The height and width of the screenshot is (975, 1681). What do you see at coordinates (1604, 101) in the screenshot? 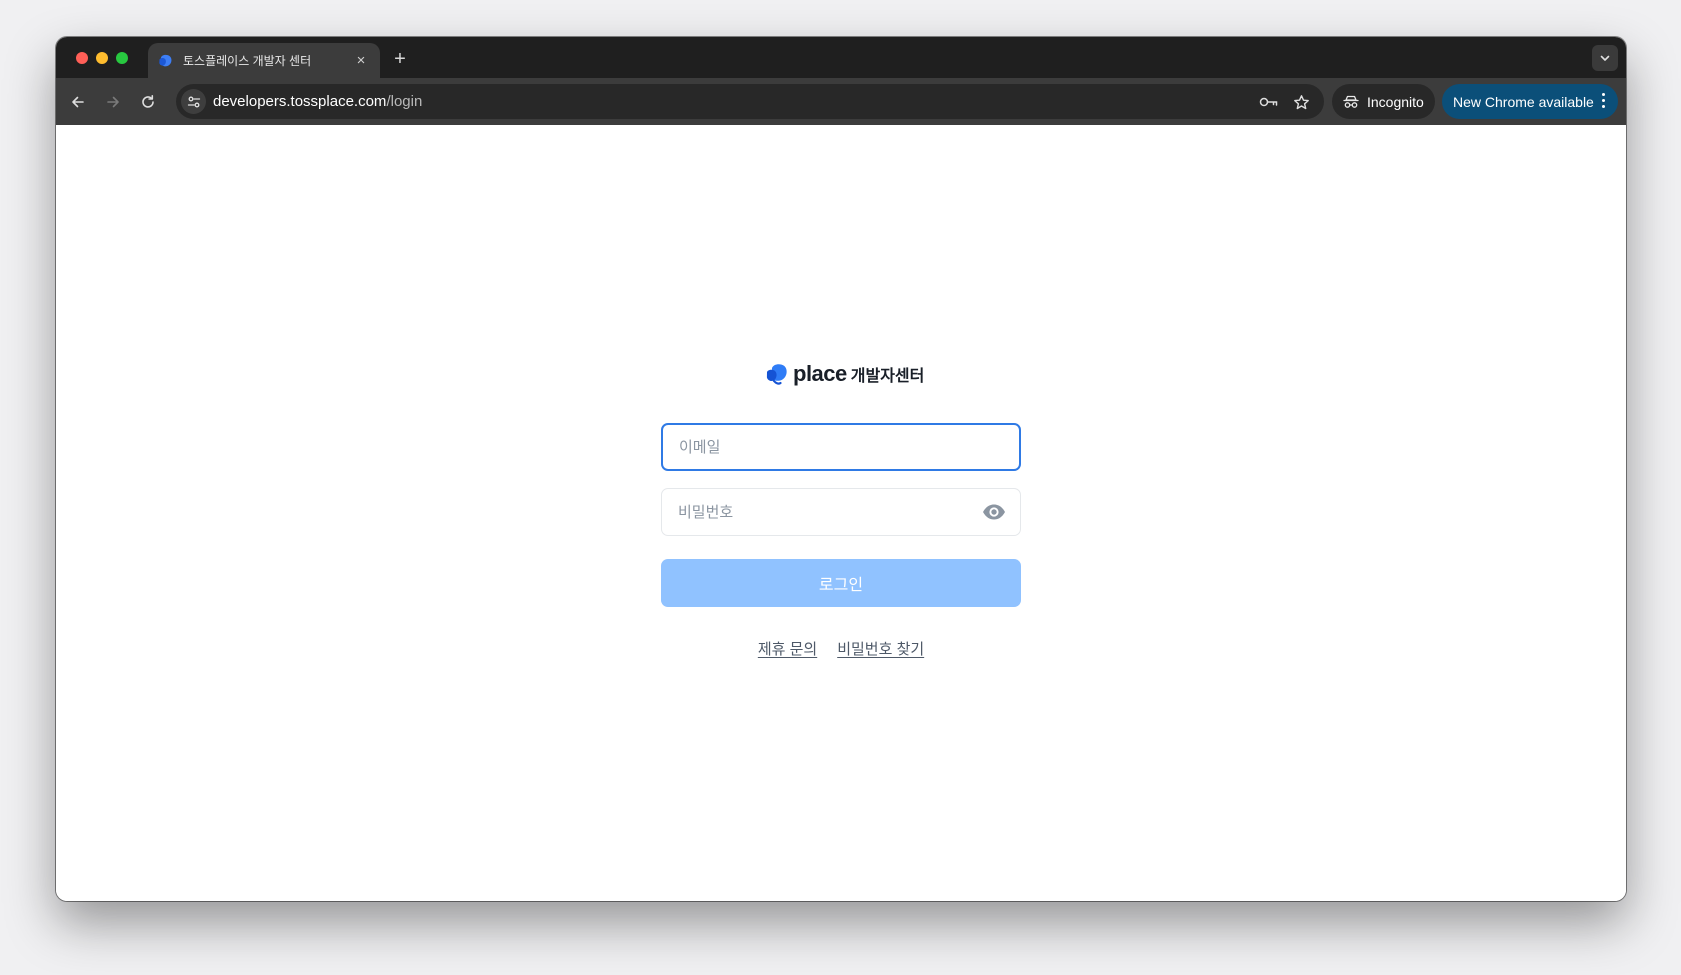
I see `more-vert-icon` at bounding box center [1604, 101].